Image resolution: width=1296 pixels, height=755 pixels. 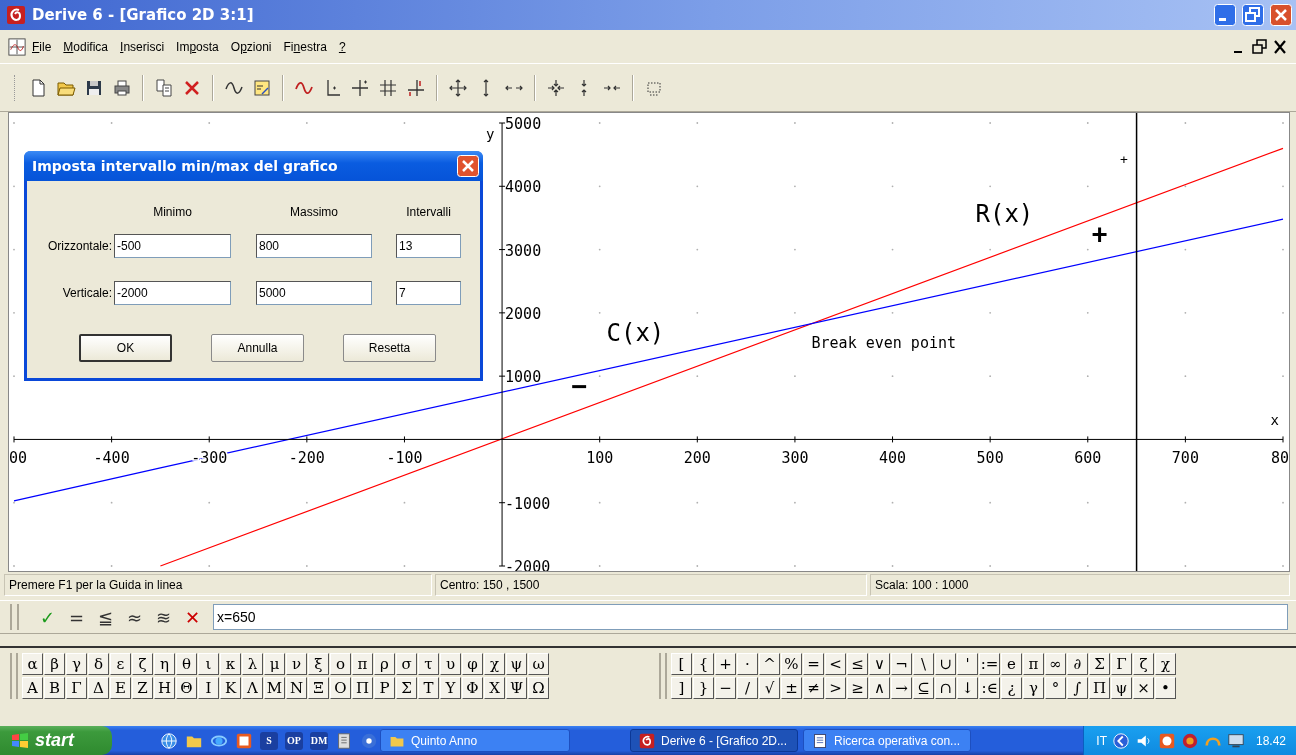 I want to click on symbol-key: ρ, so click(x=384, y=664).